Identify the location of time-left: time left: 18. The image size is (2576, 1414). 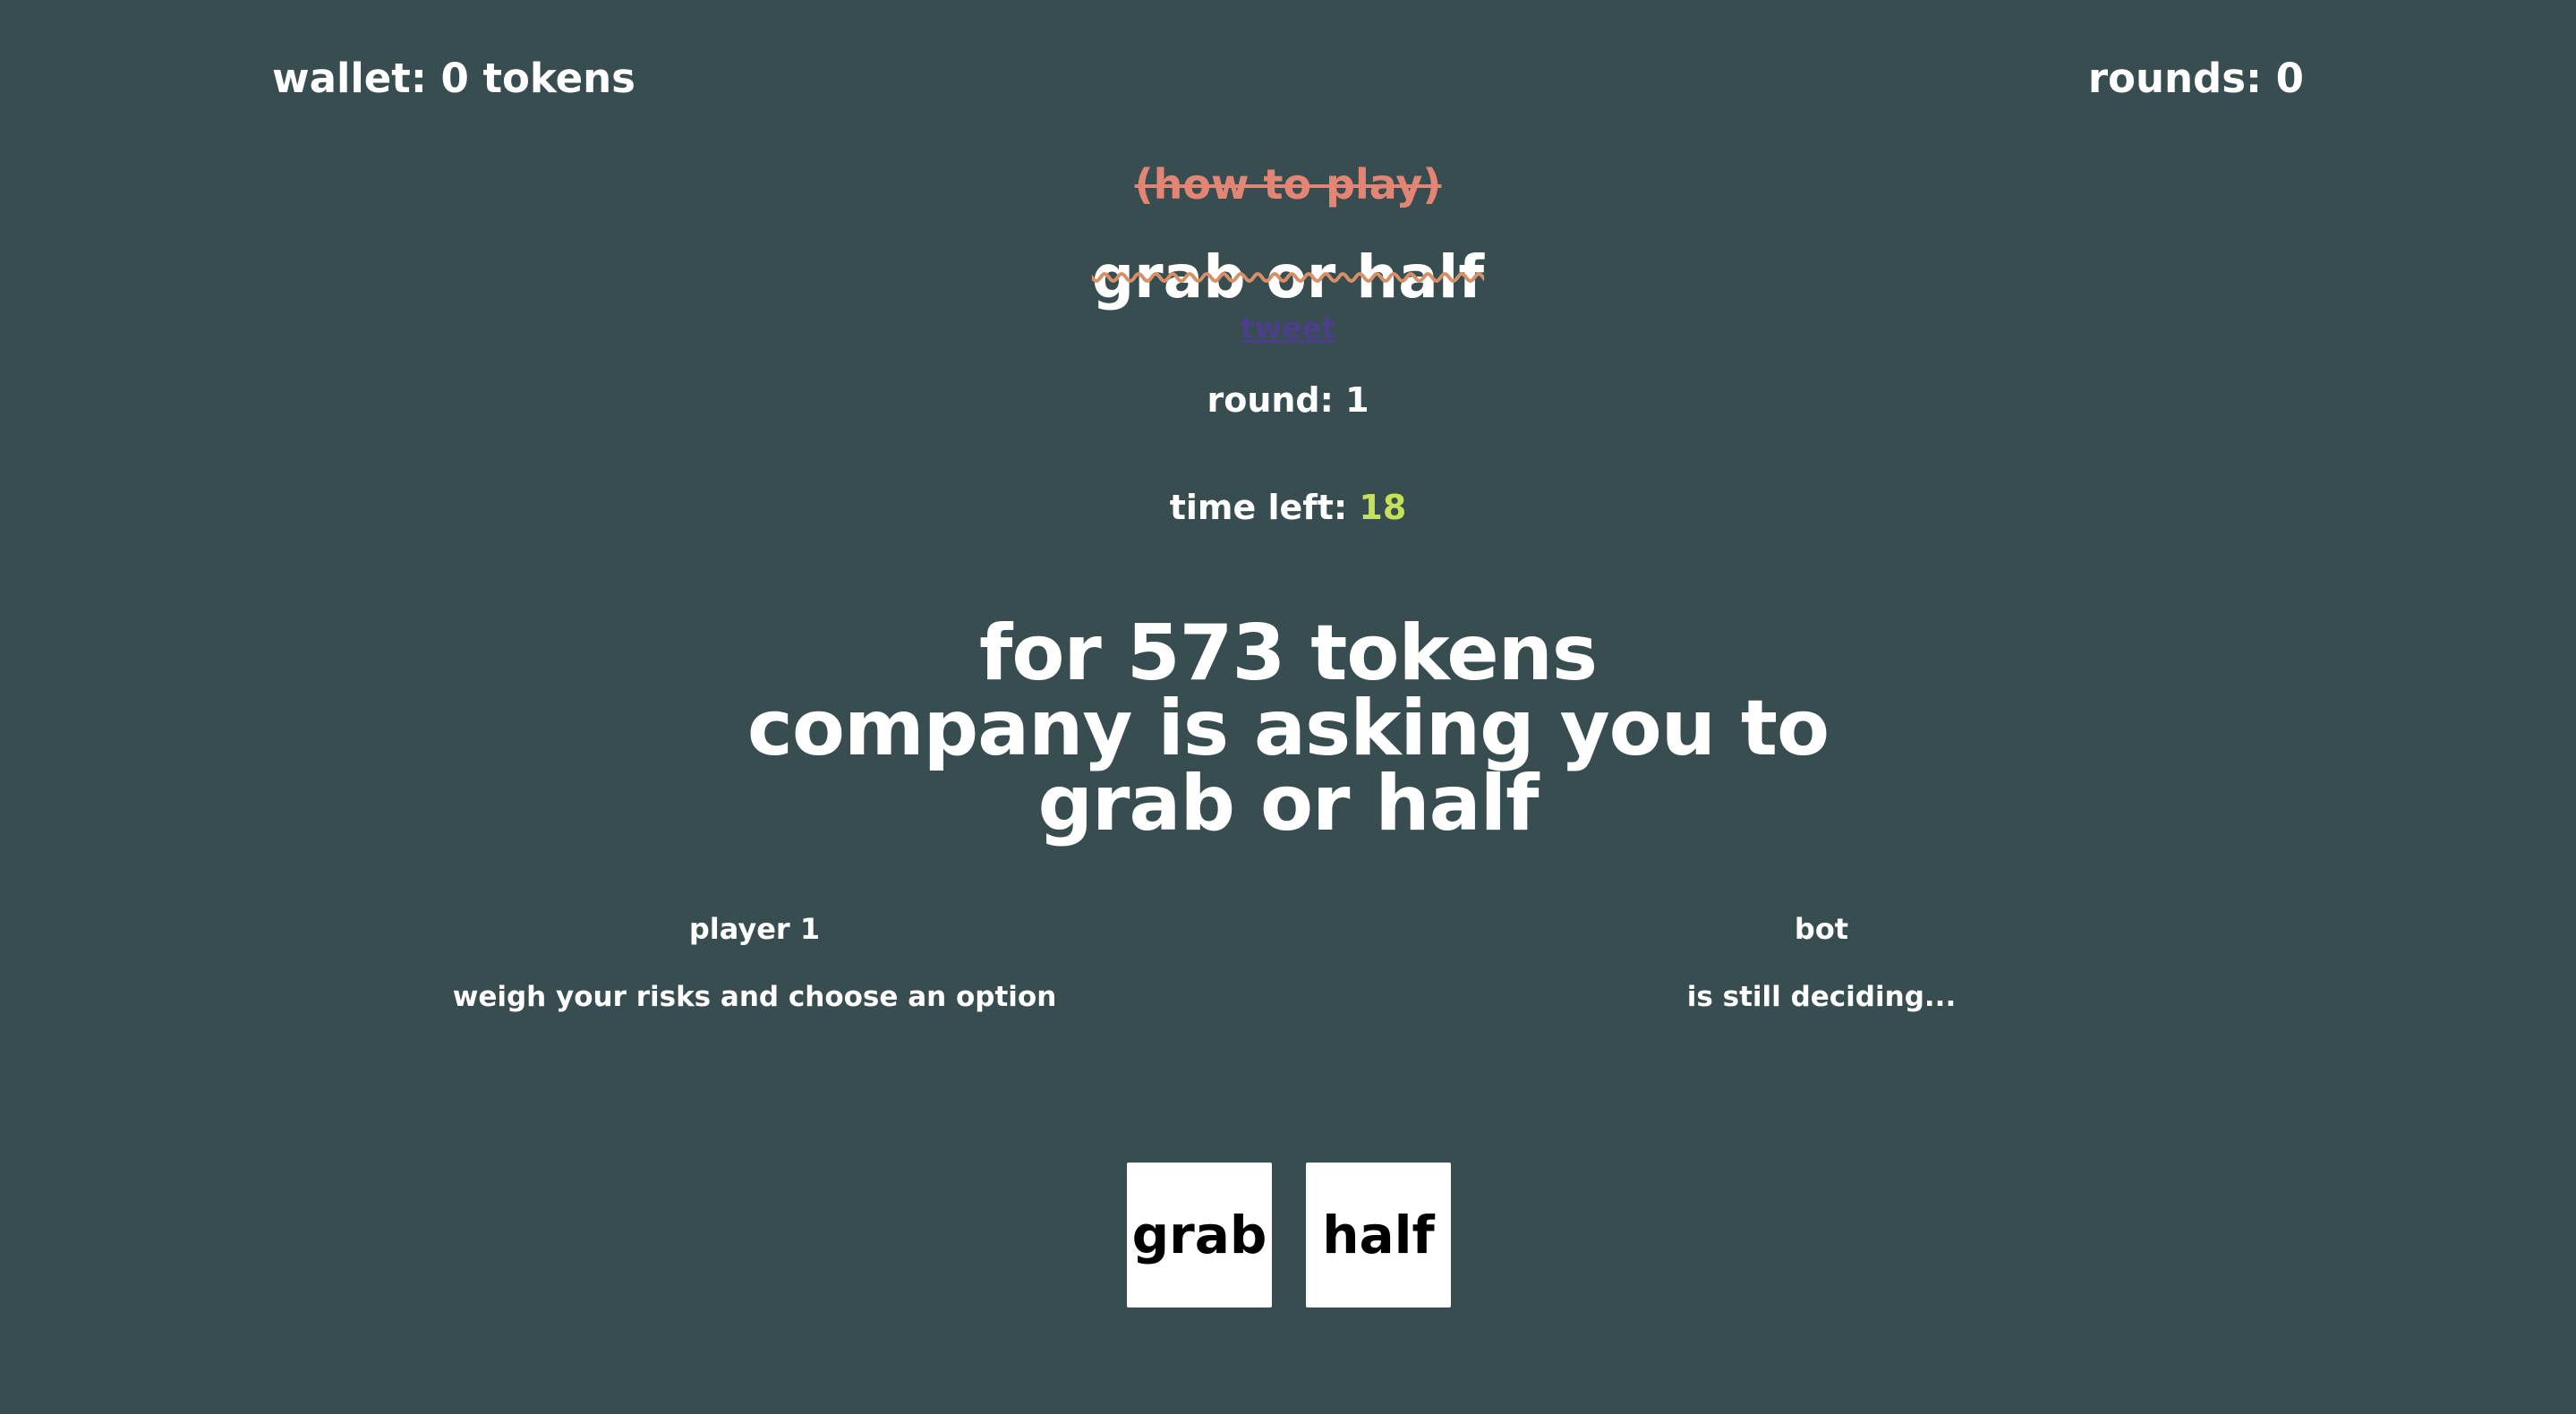
(1288, 507).